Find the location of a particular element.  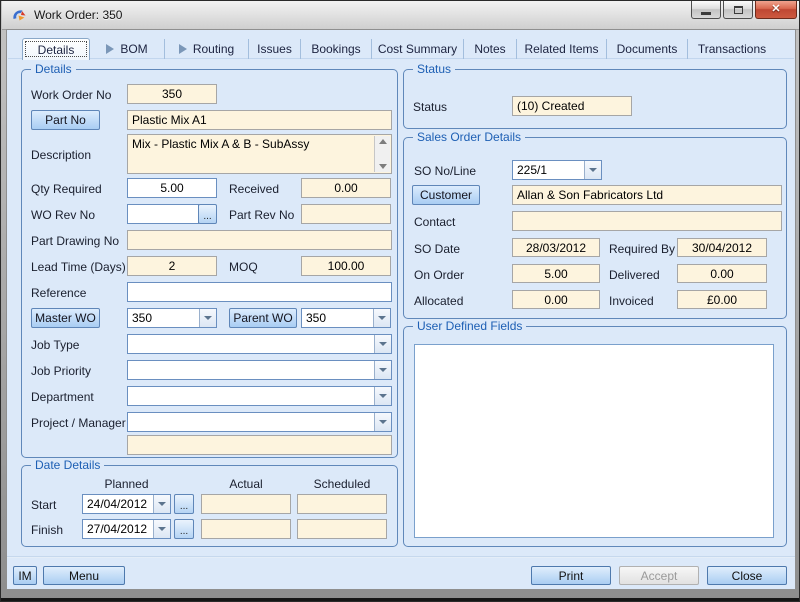

invoiced-label: Invoiced is located at coordinates (631, 301).